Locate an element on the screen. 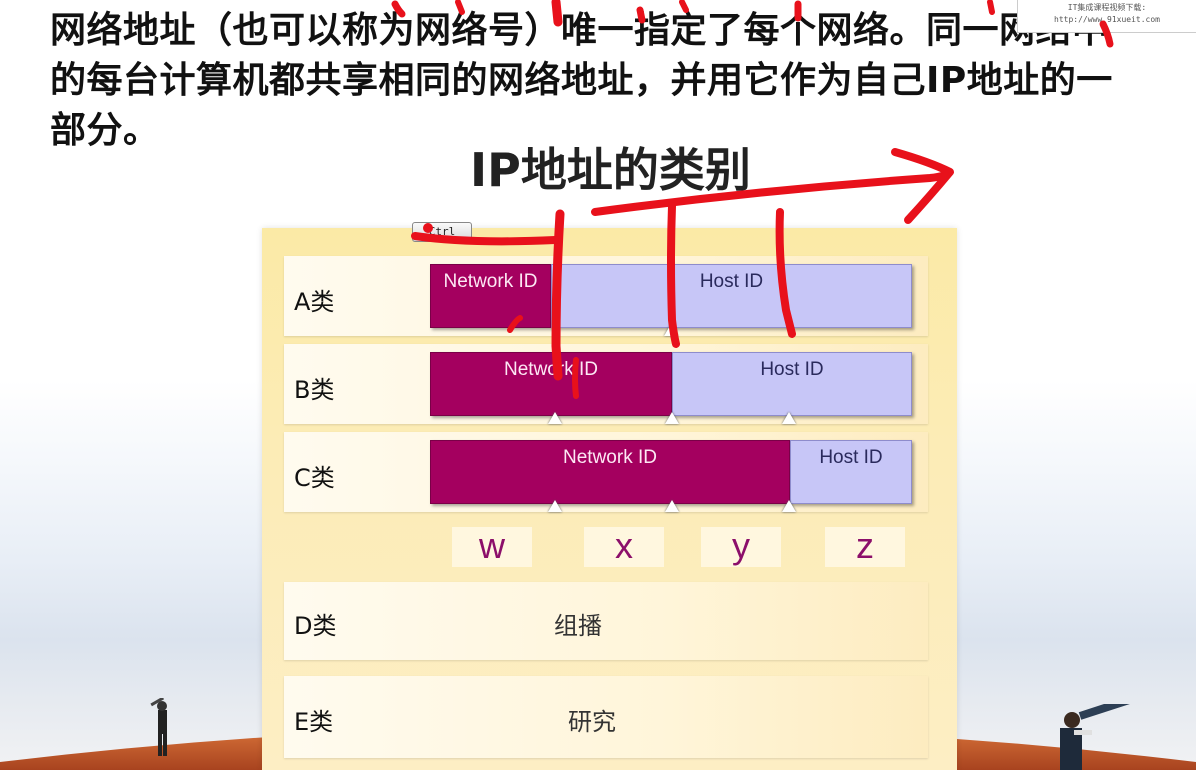 This screenshot has height=770, width=1196. class-b-address-bar: Network ID Host ID is located at coordinates (671, 384).